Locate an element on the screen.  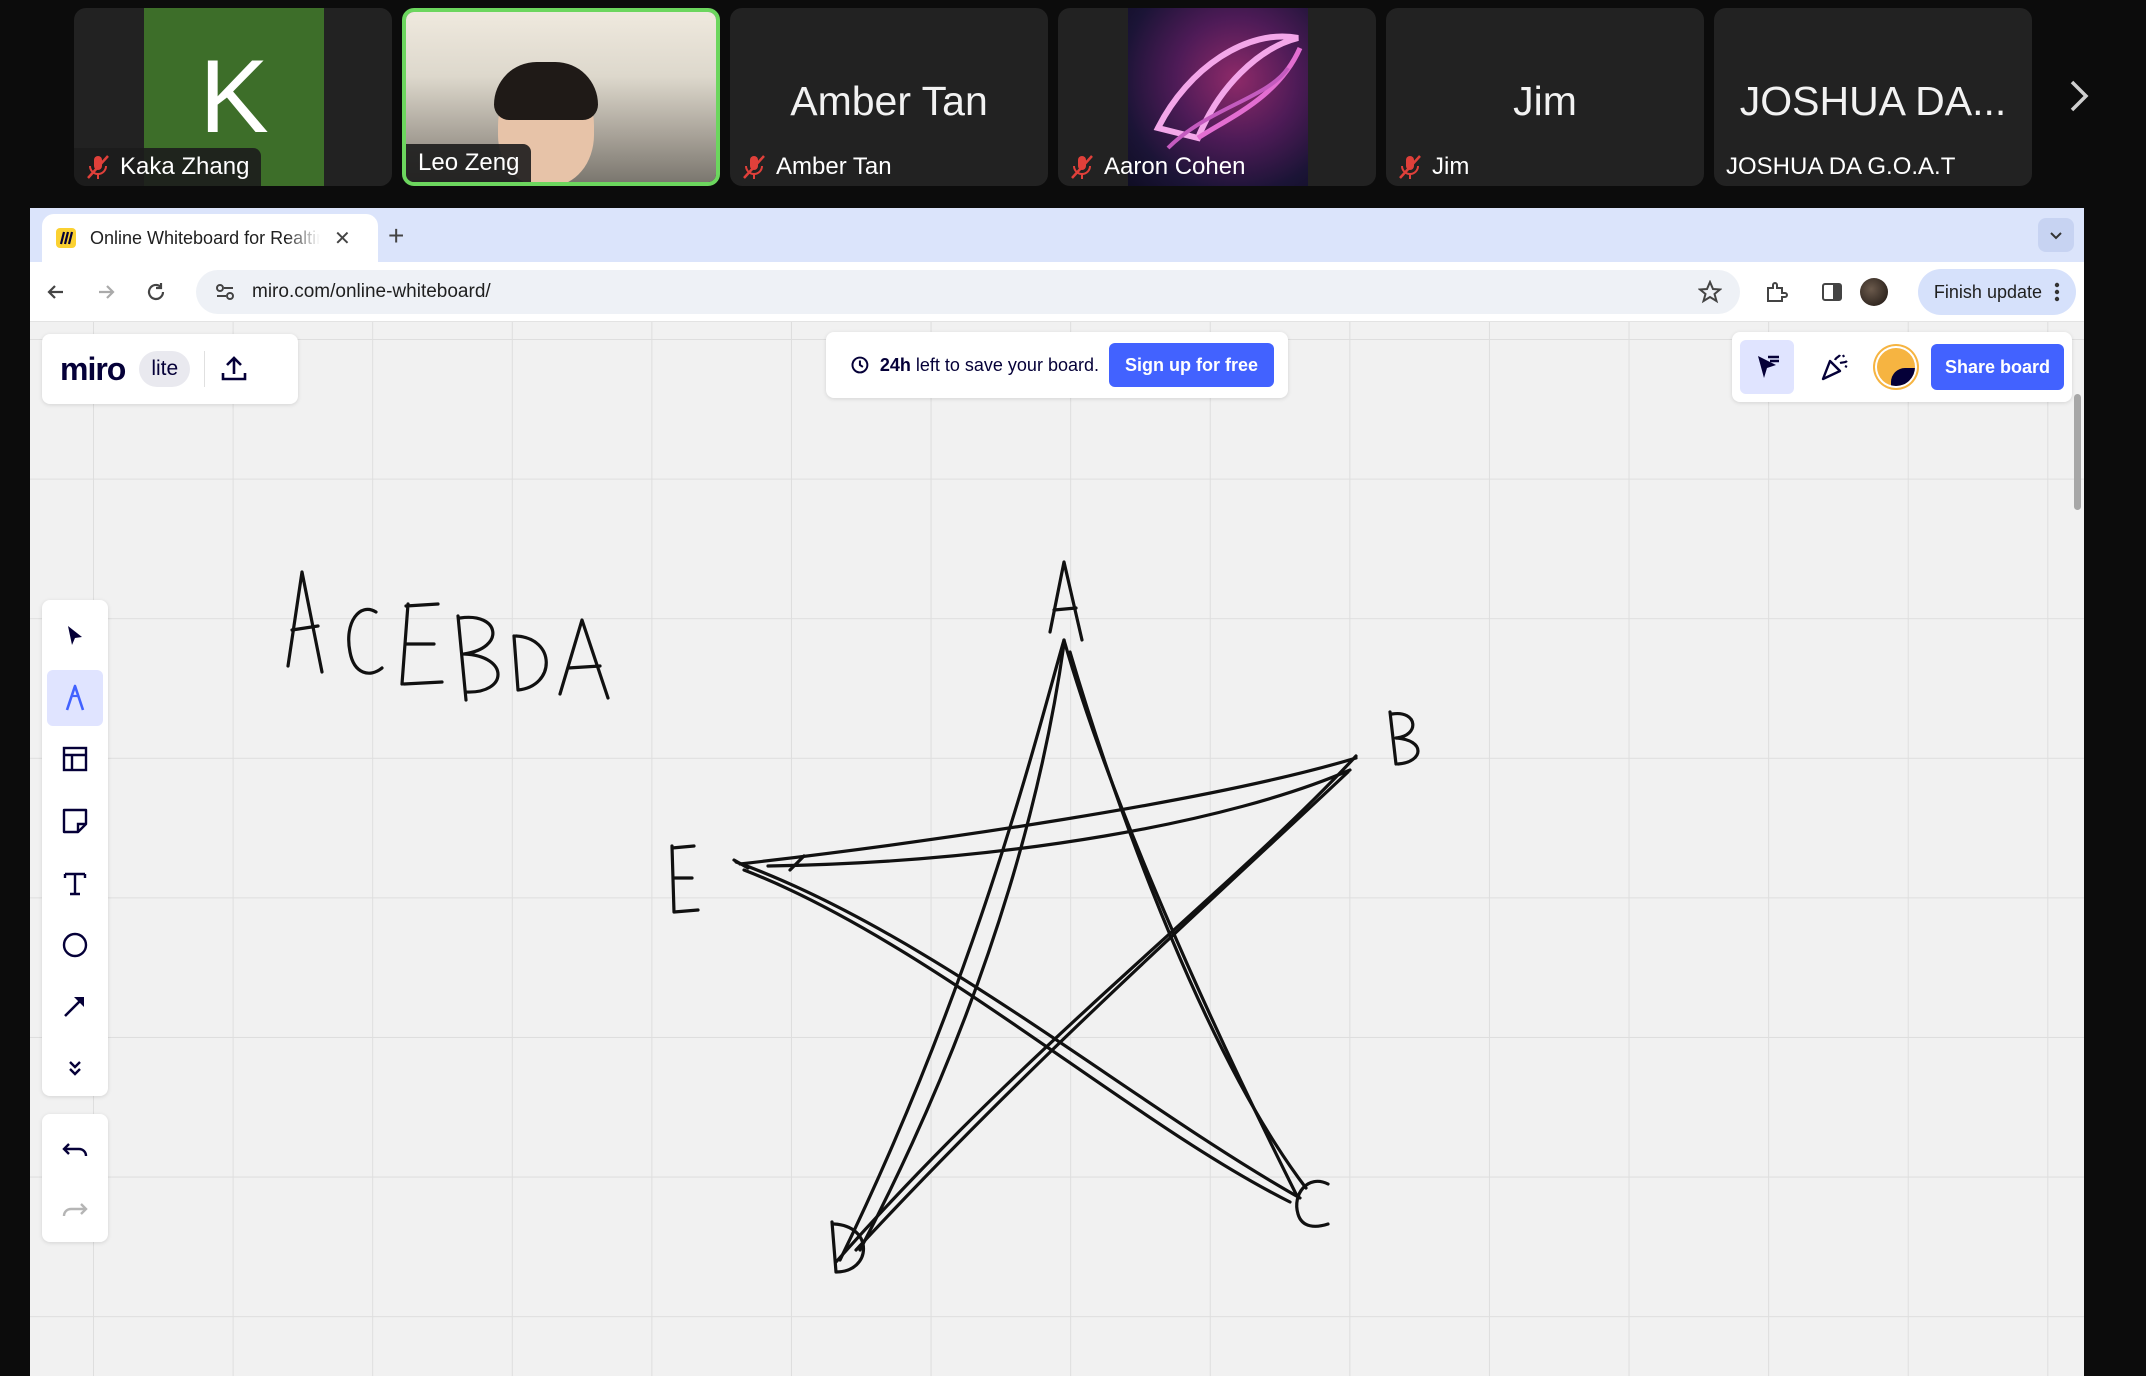
frame-icon is located at coordinates (75, 759).